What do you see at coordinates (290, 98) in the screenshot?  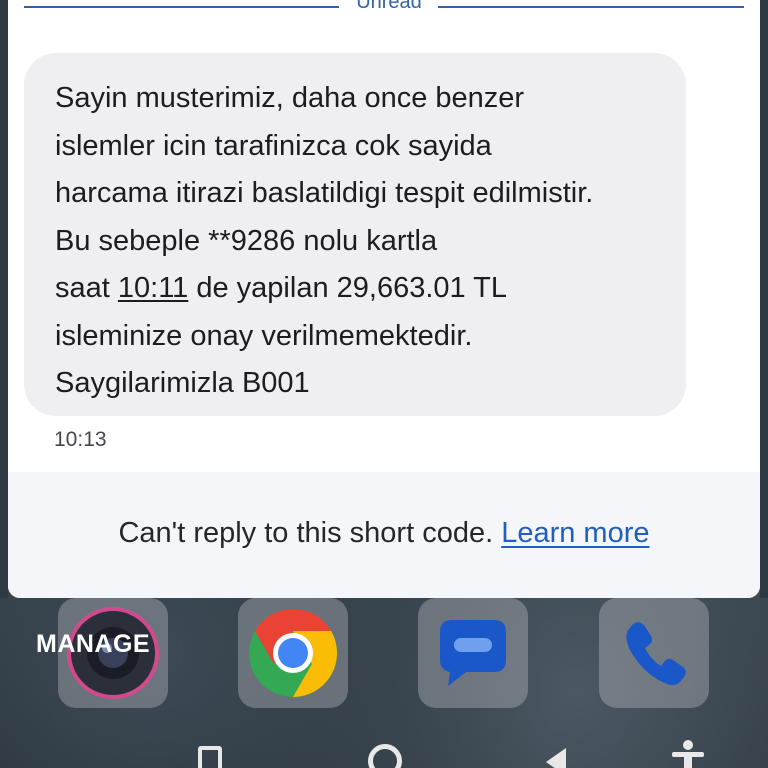 I see `message-line: Sayin musterimiz, daha once benzer` at bounding box center [290, 98].